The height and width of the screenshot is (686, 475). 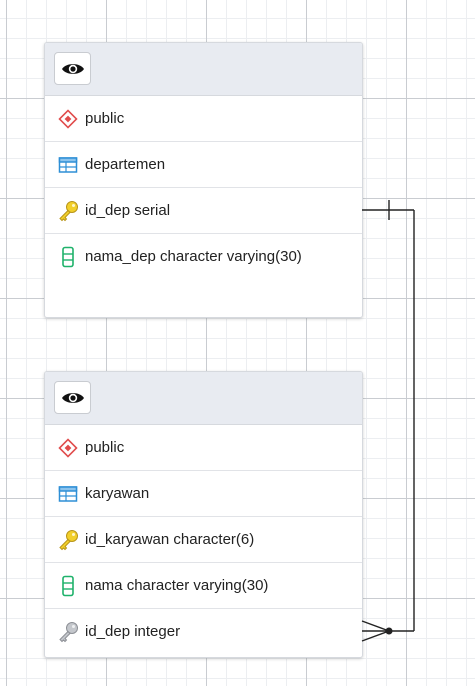 I want to click on crow-foot-lower, so click(x=375, y=636).